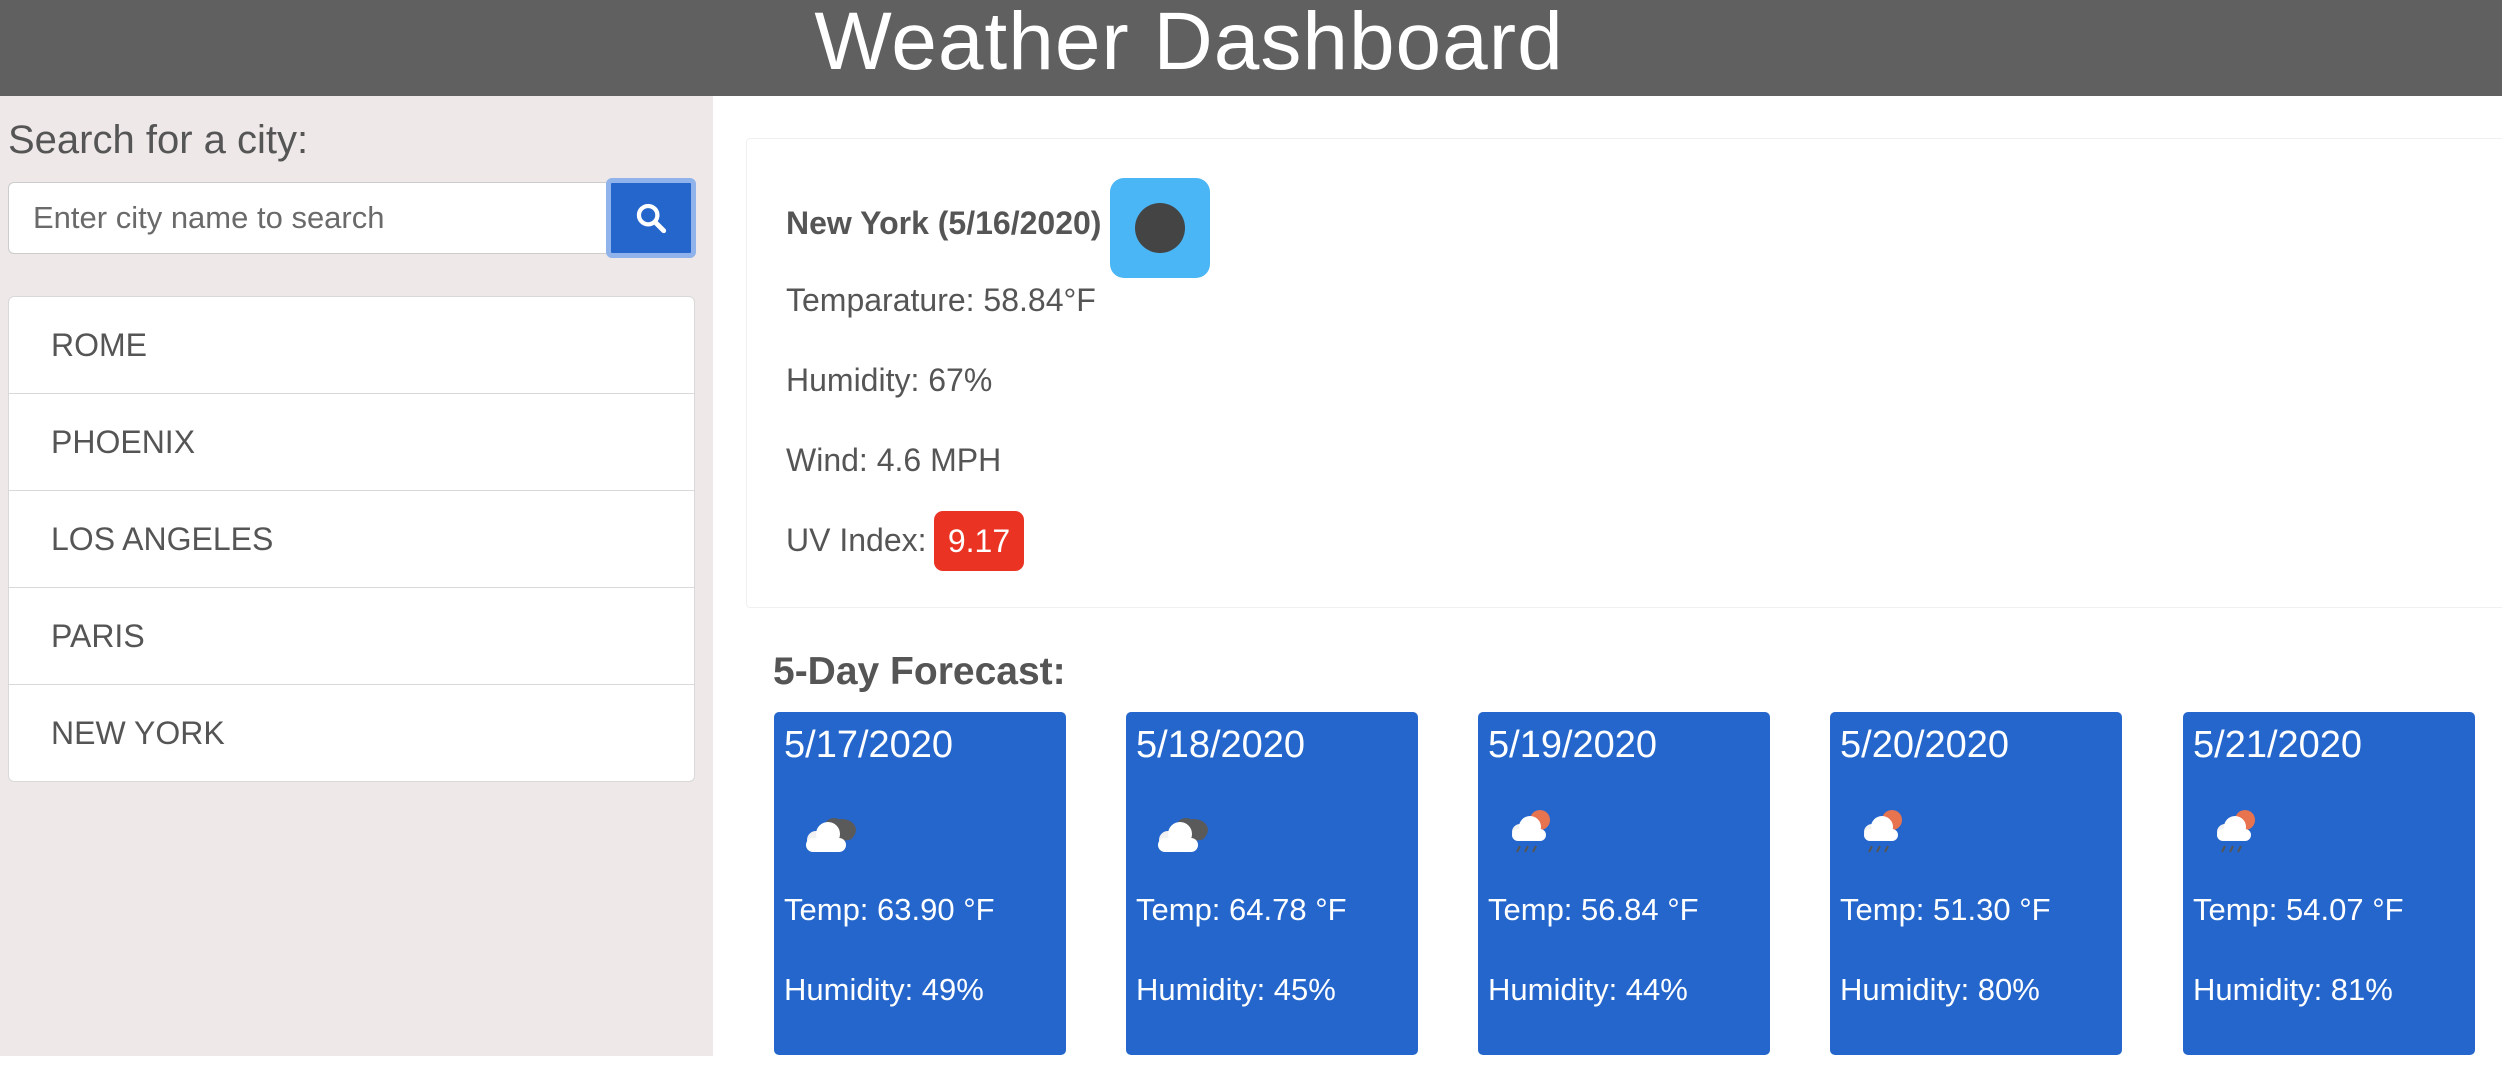  Describe the element at coordinates (158, 140) in the screenshot. I see `search-label: Search for a city:` at that location.